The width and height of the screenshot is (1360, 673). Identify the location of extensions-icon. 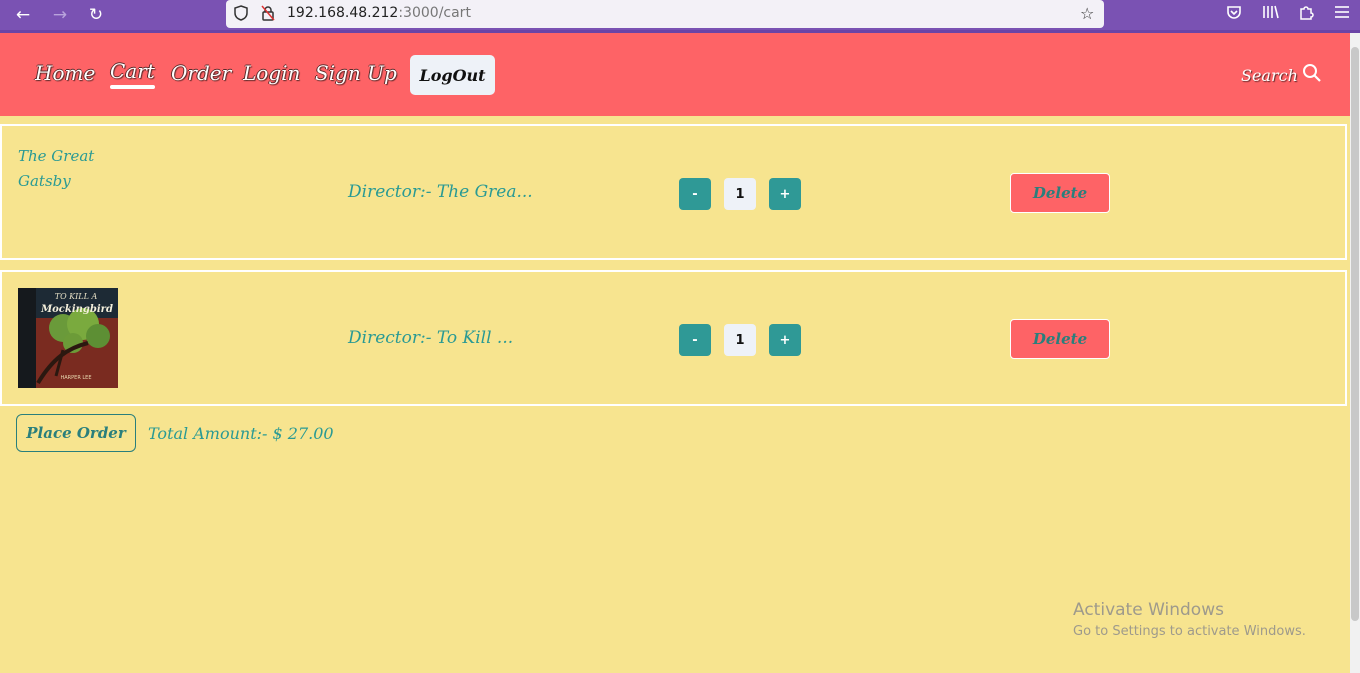
(1306, 14).